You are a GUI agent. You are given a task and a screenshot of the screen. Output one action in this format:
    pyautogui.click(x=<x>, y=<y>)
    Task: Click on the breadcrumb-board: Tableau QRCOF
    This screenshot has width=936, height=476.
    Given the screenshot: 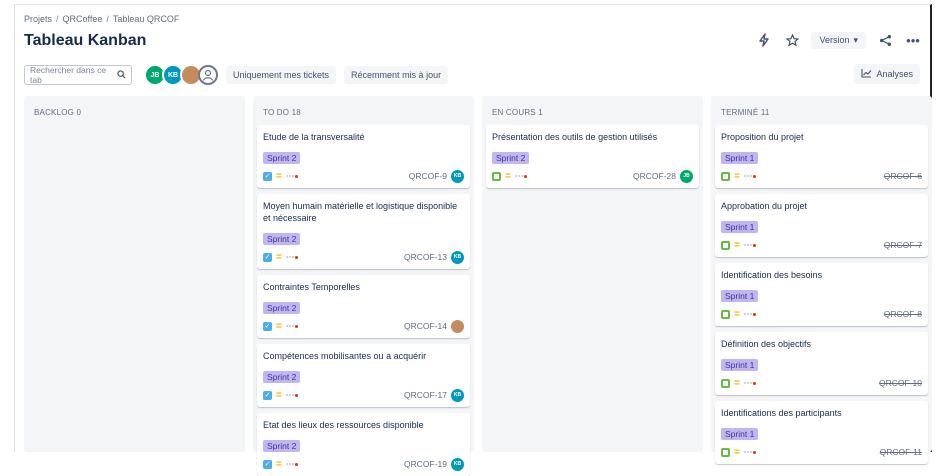 What is the action you would take?
    pyautogui.click(x=146, y=19)
    